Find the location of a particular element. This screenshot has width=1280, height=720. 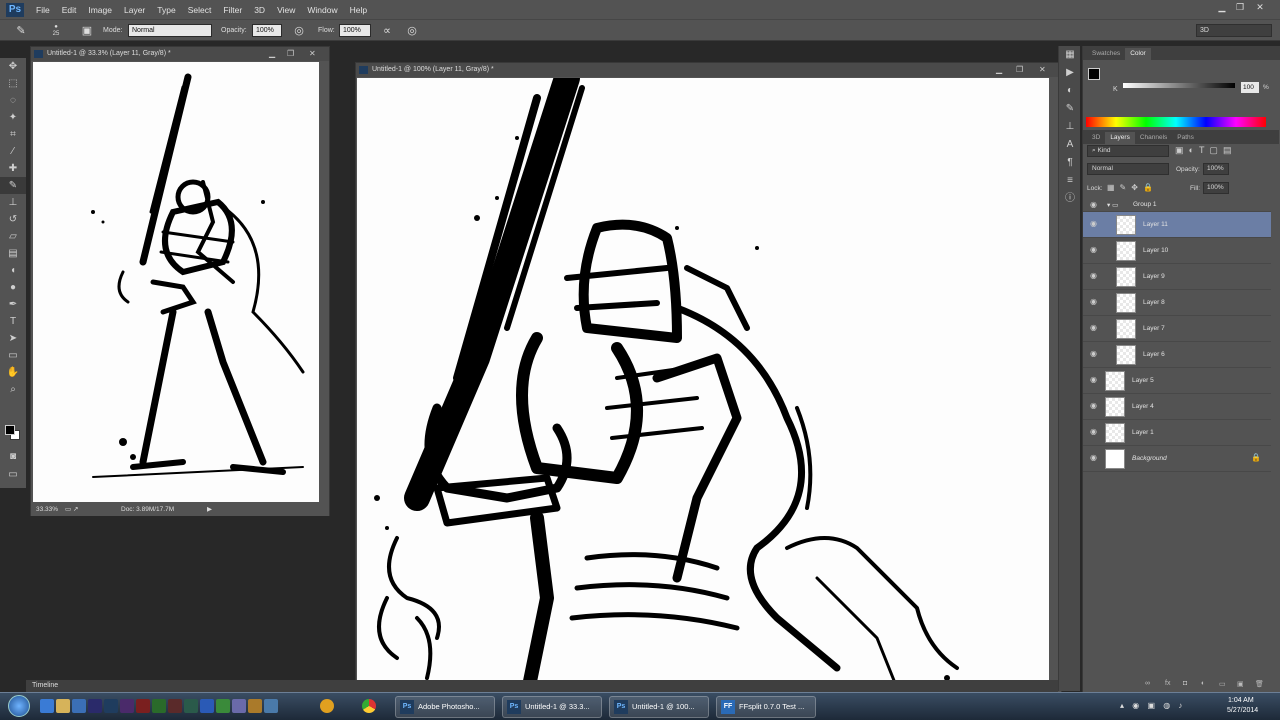

tab-3d: 3D is located at coordinates (1096, 138).